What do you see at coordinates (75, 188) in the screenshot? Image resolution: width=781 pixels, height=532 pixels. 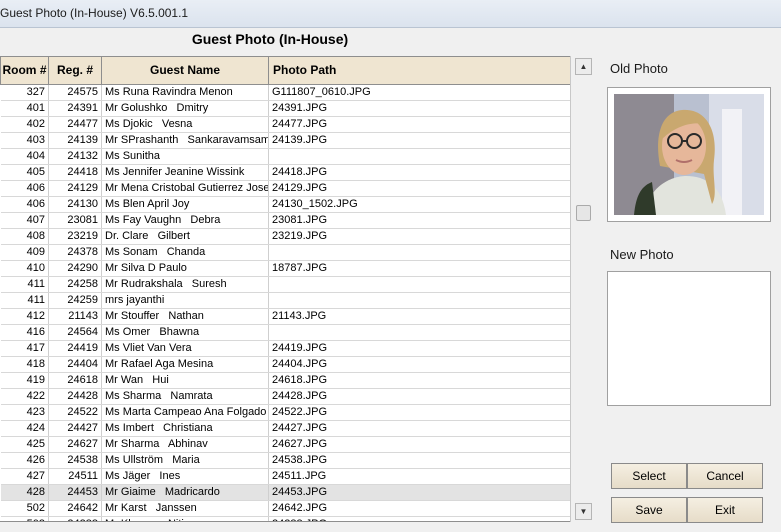 I see `reg-cell: 24129` at bounding box center [75, 188].